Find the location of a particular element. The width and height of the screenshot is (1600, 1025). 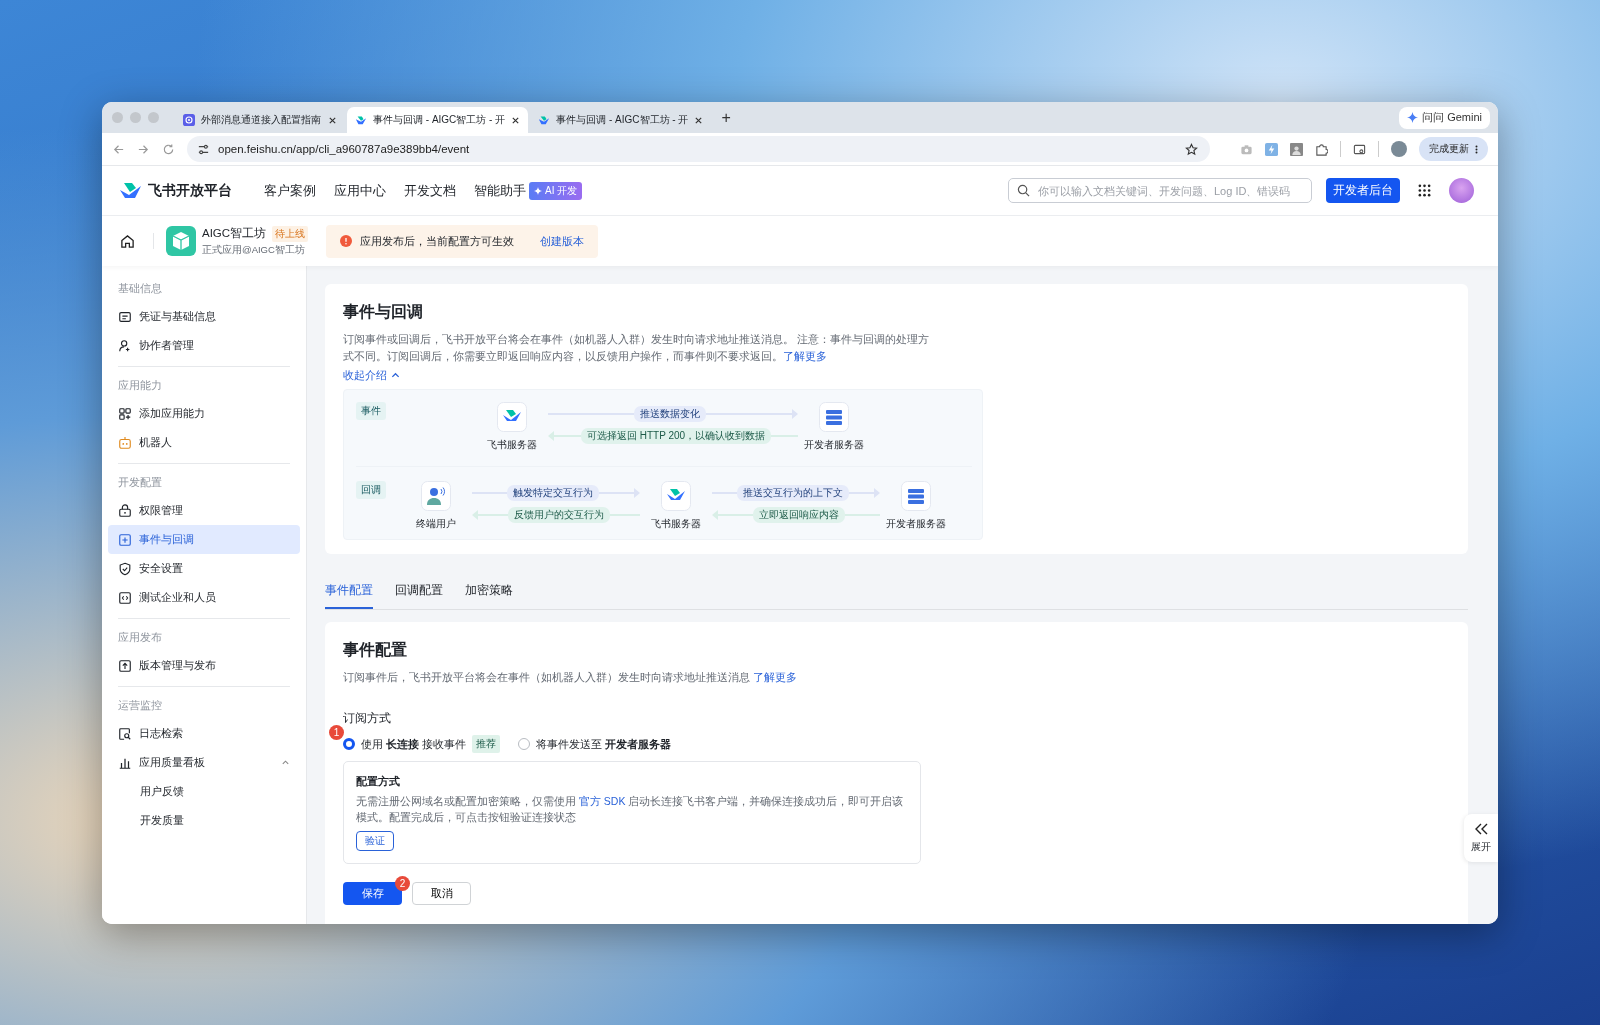

extension-bolt-icon is located at coordinates (1271, 149).